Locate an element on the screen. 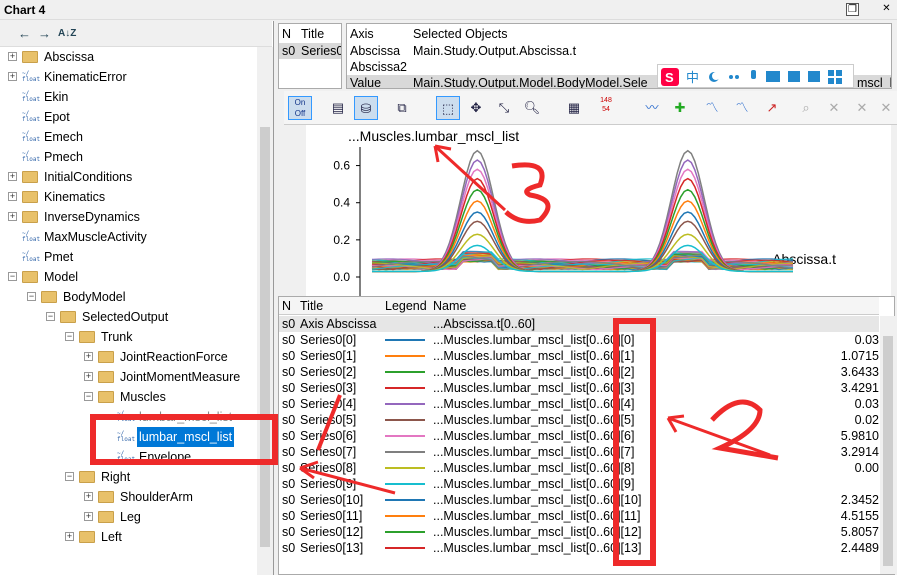  annotation-one-stroke is located at coordinates (329, 422).